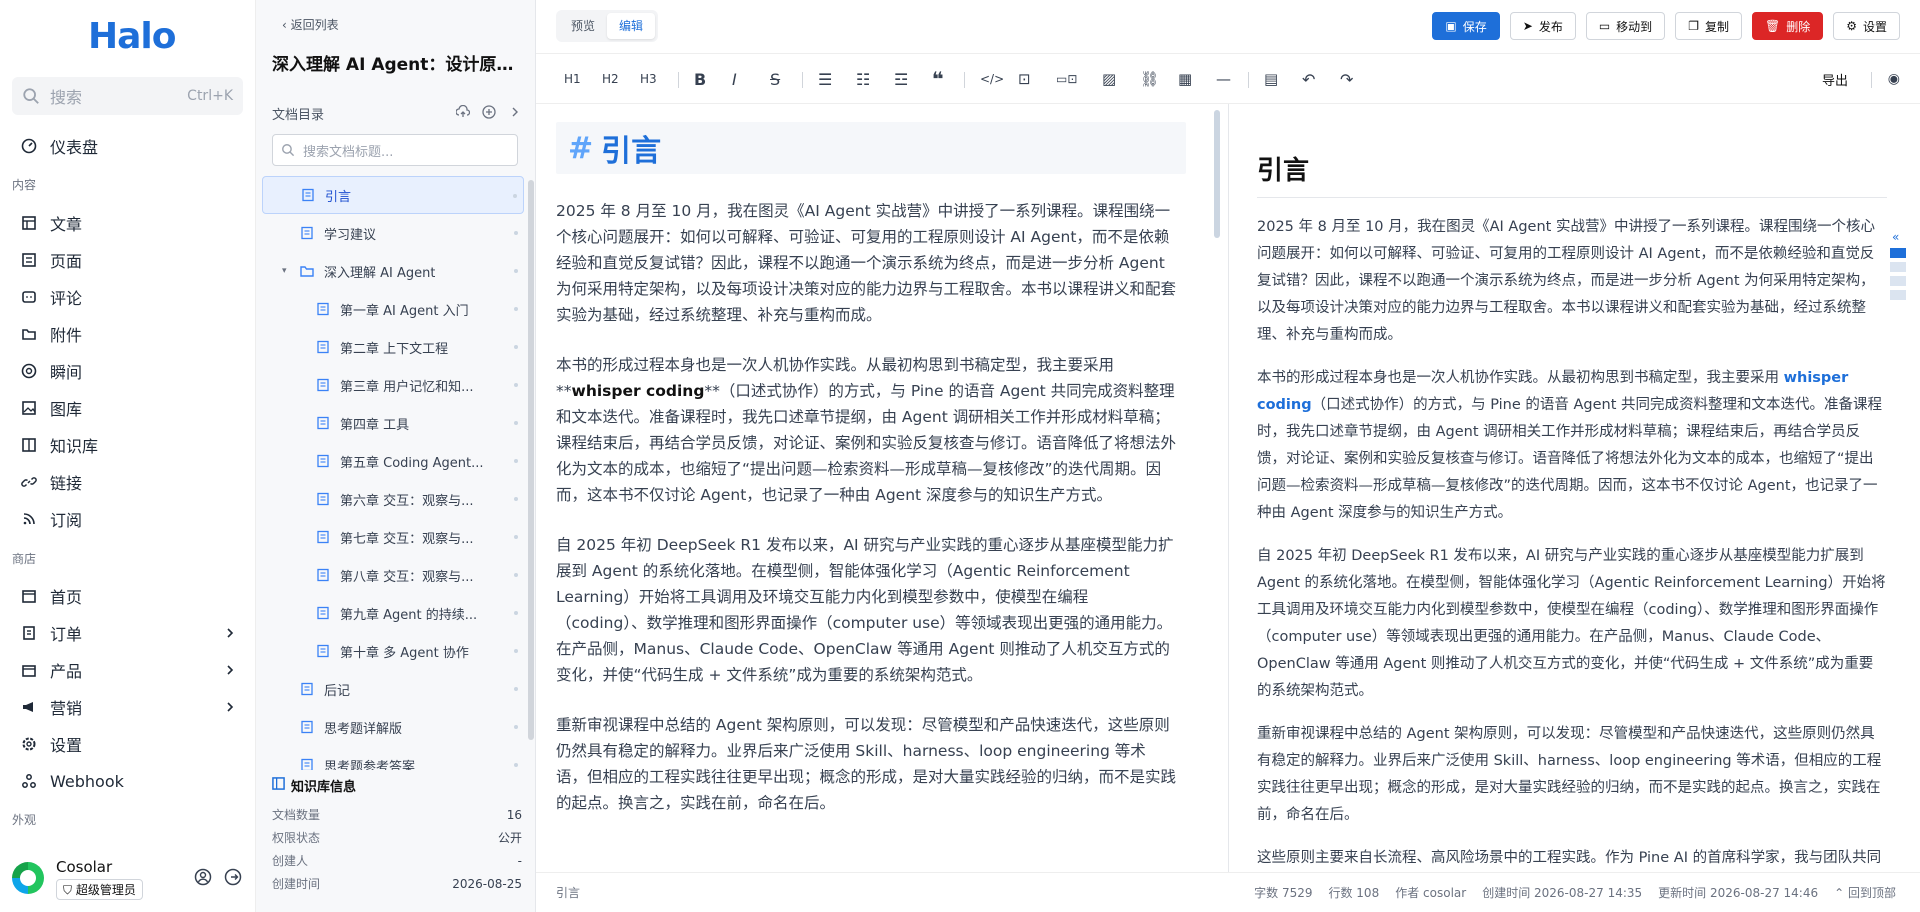  What do you see at coordinates (393, 233) in the screenshot?
I see `toc-item: 学习建议` at bounding box center [393, 233].